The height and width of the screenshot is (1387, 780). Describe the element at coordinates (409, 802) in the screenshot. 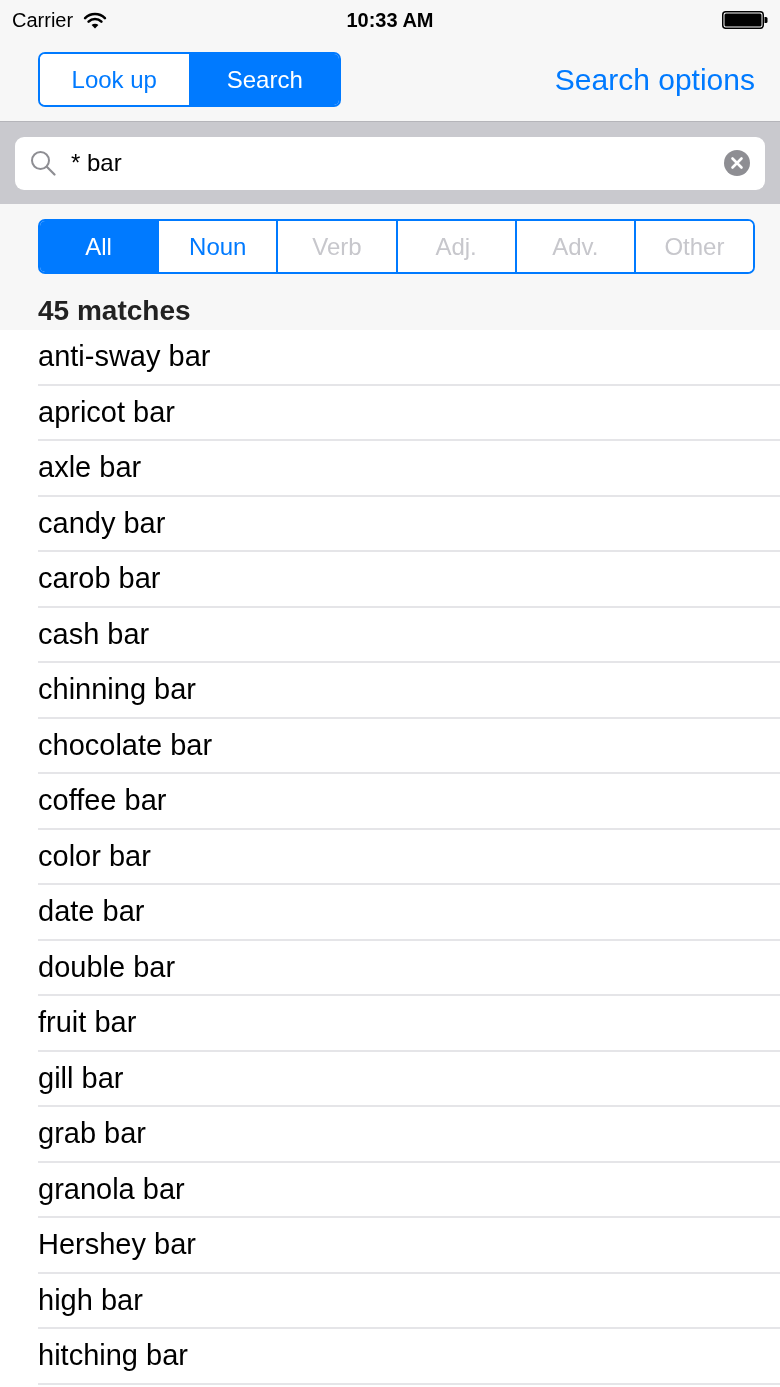

I see `result-item: coffee bar` at that location.